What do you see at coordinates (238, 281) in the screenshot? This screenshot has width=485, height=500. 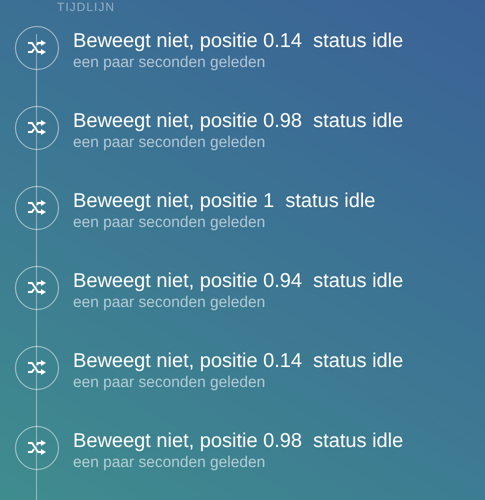 I see `event-title: Beweegt niet, positie 0.94 status idle` at bounding box center [238, 281].